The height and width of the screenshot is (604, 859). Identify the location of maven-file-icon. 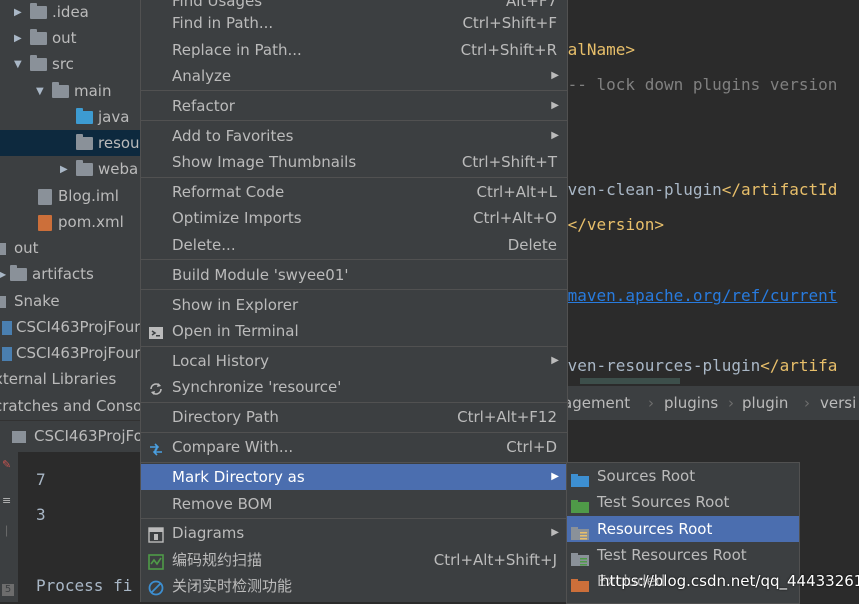
(45, 222).